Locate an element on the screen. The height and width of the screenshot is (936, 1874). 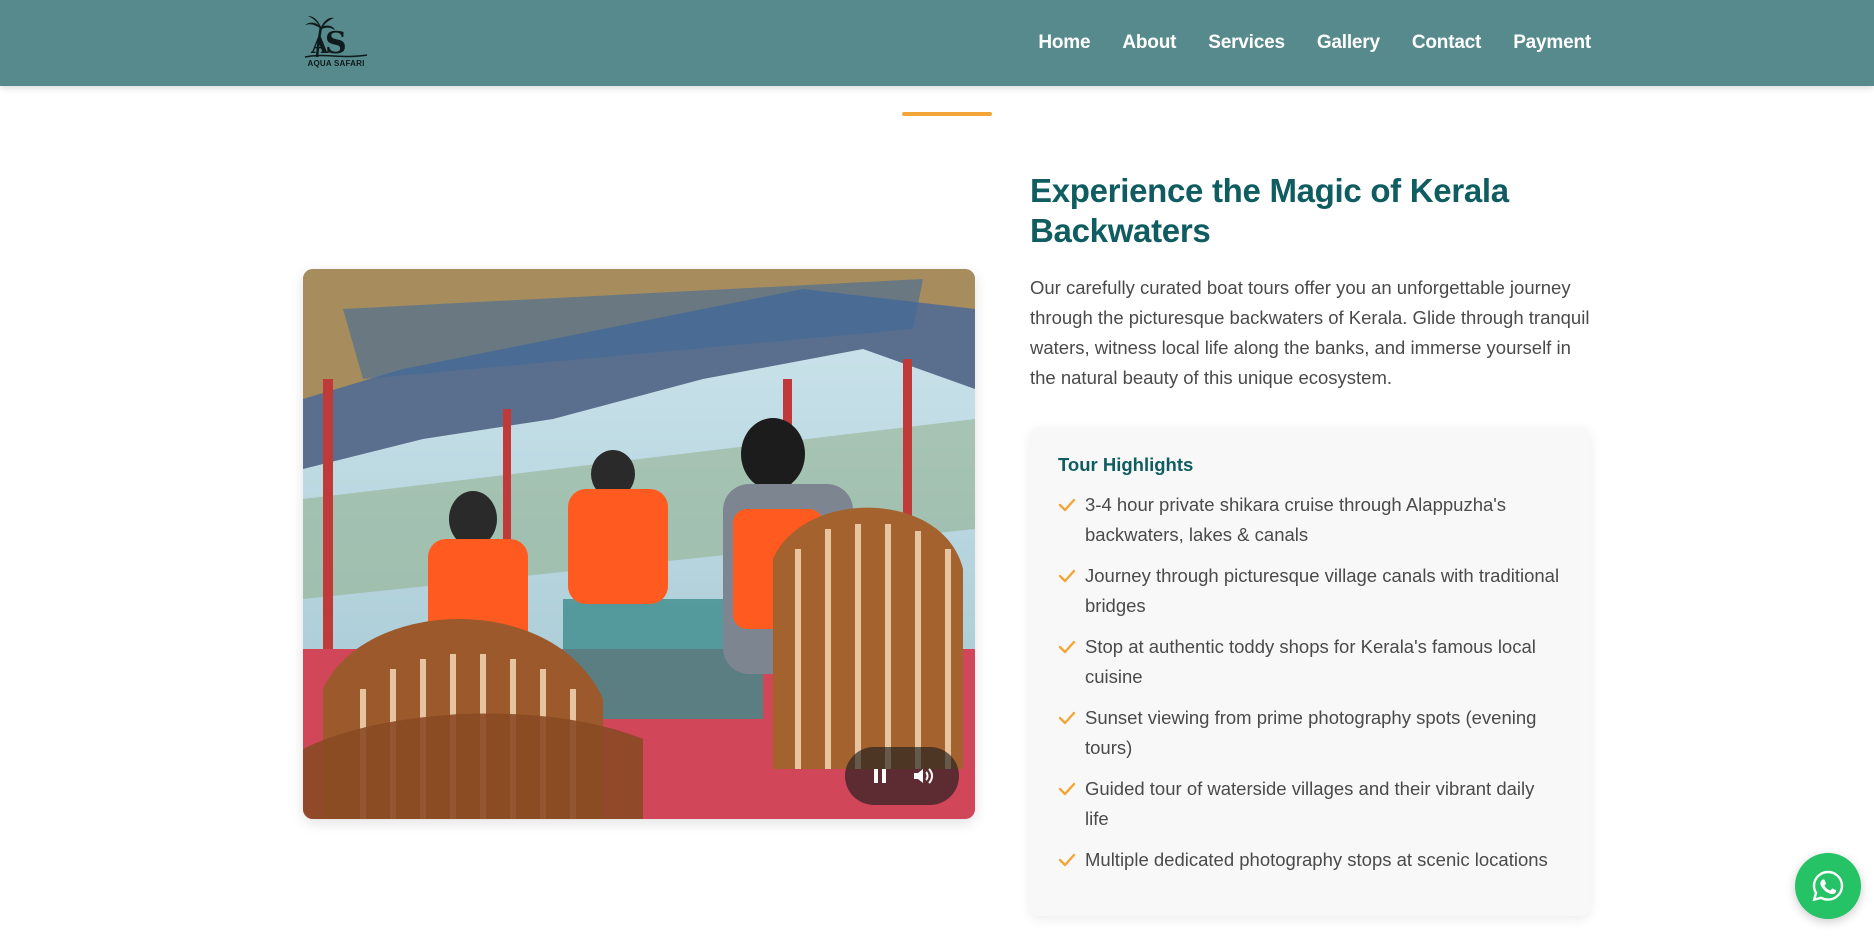
highlights-title: Tour Highlights is located at coordinates (1126, 464).